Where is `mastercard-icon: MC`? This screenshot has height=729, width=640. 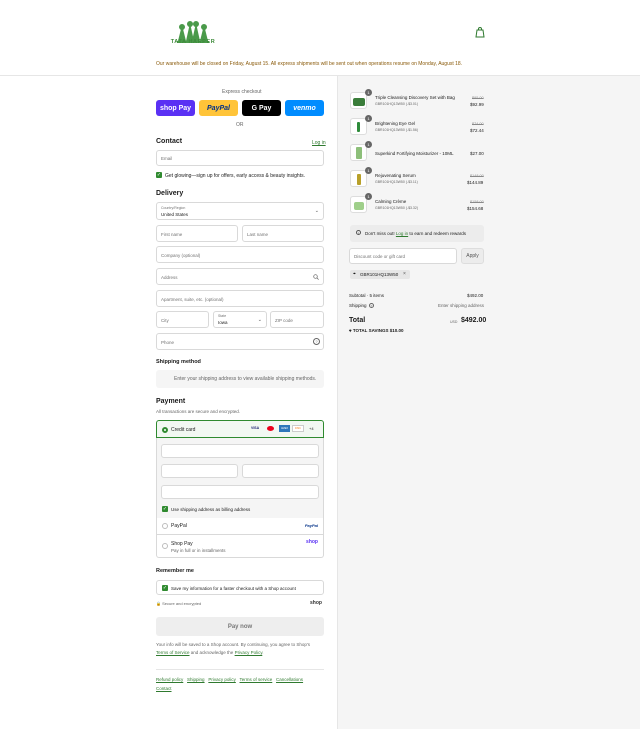 mastercard-icon: MC is located at coordinates (270, 428).